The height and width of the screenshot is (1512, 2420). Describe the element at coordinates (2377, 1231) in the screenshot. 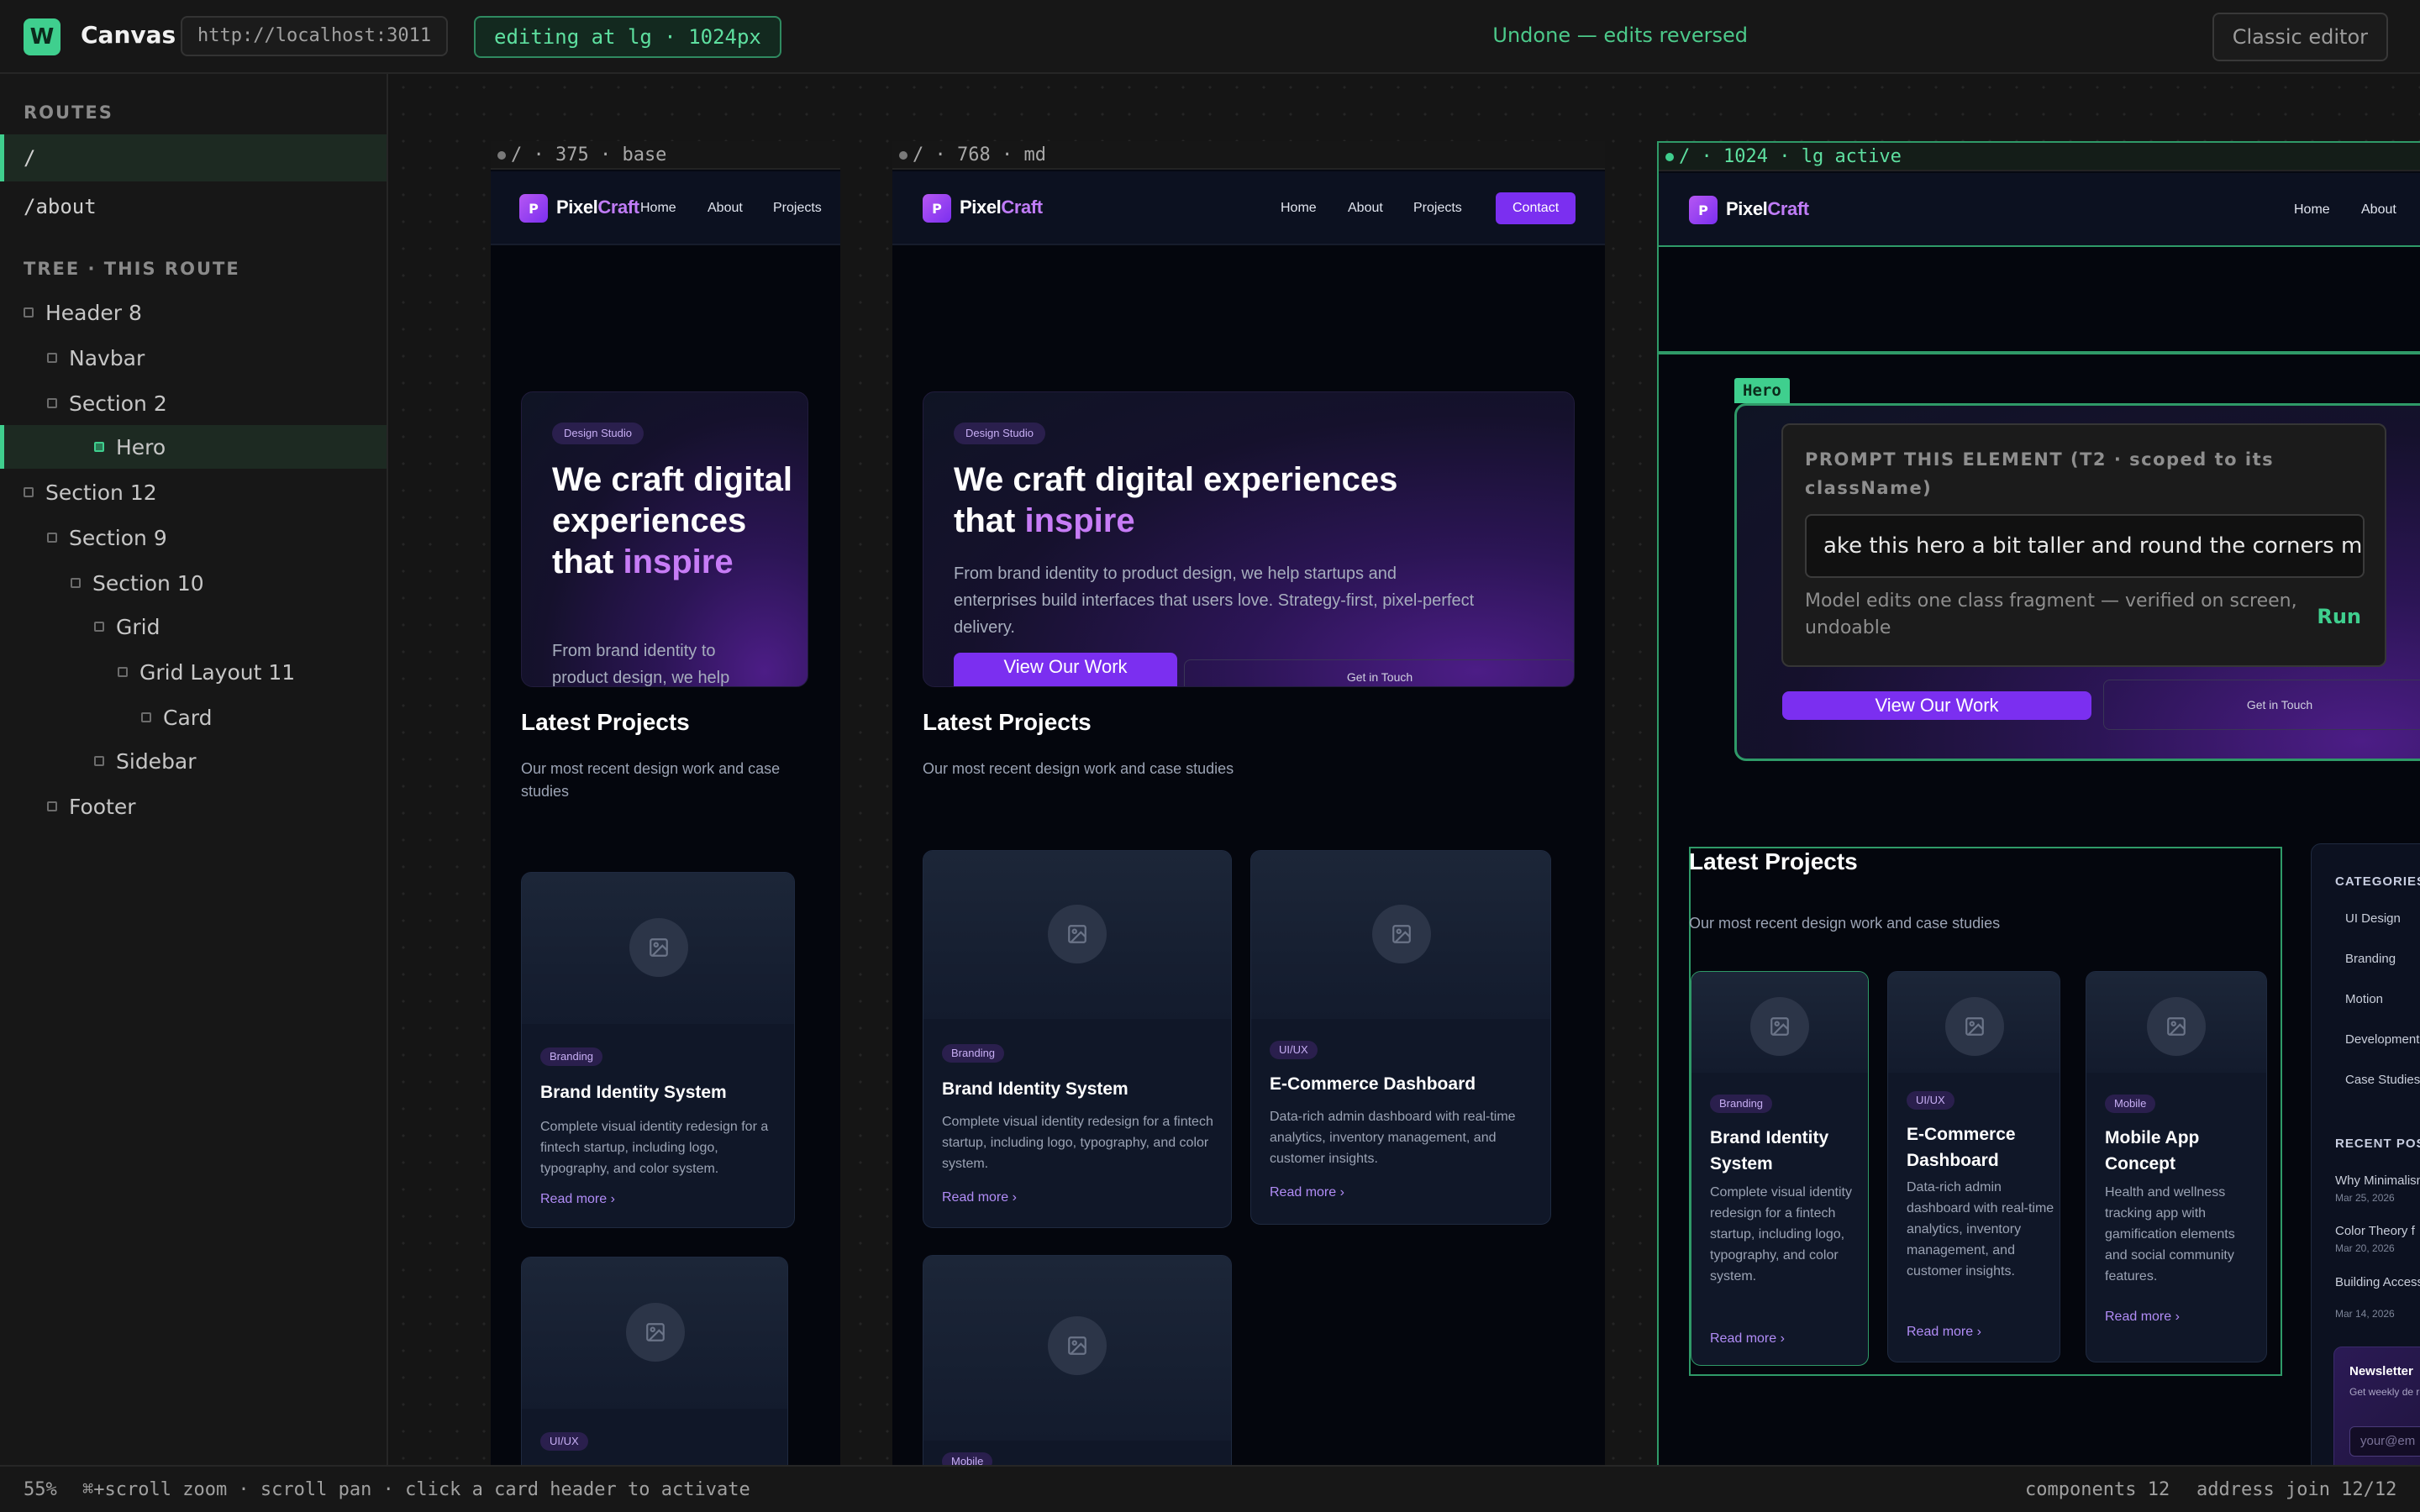

I see `recent-post-title: Color Theory f` at that location.